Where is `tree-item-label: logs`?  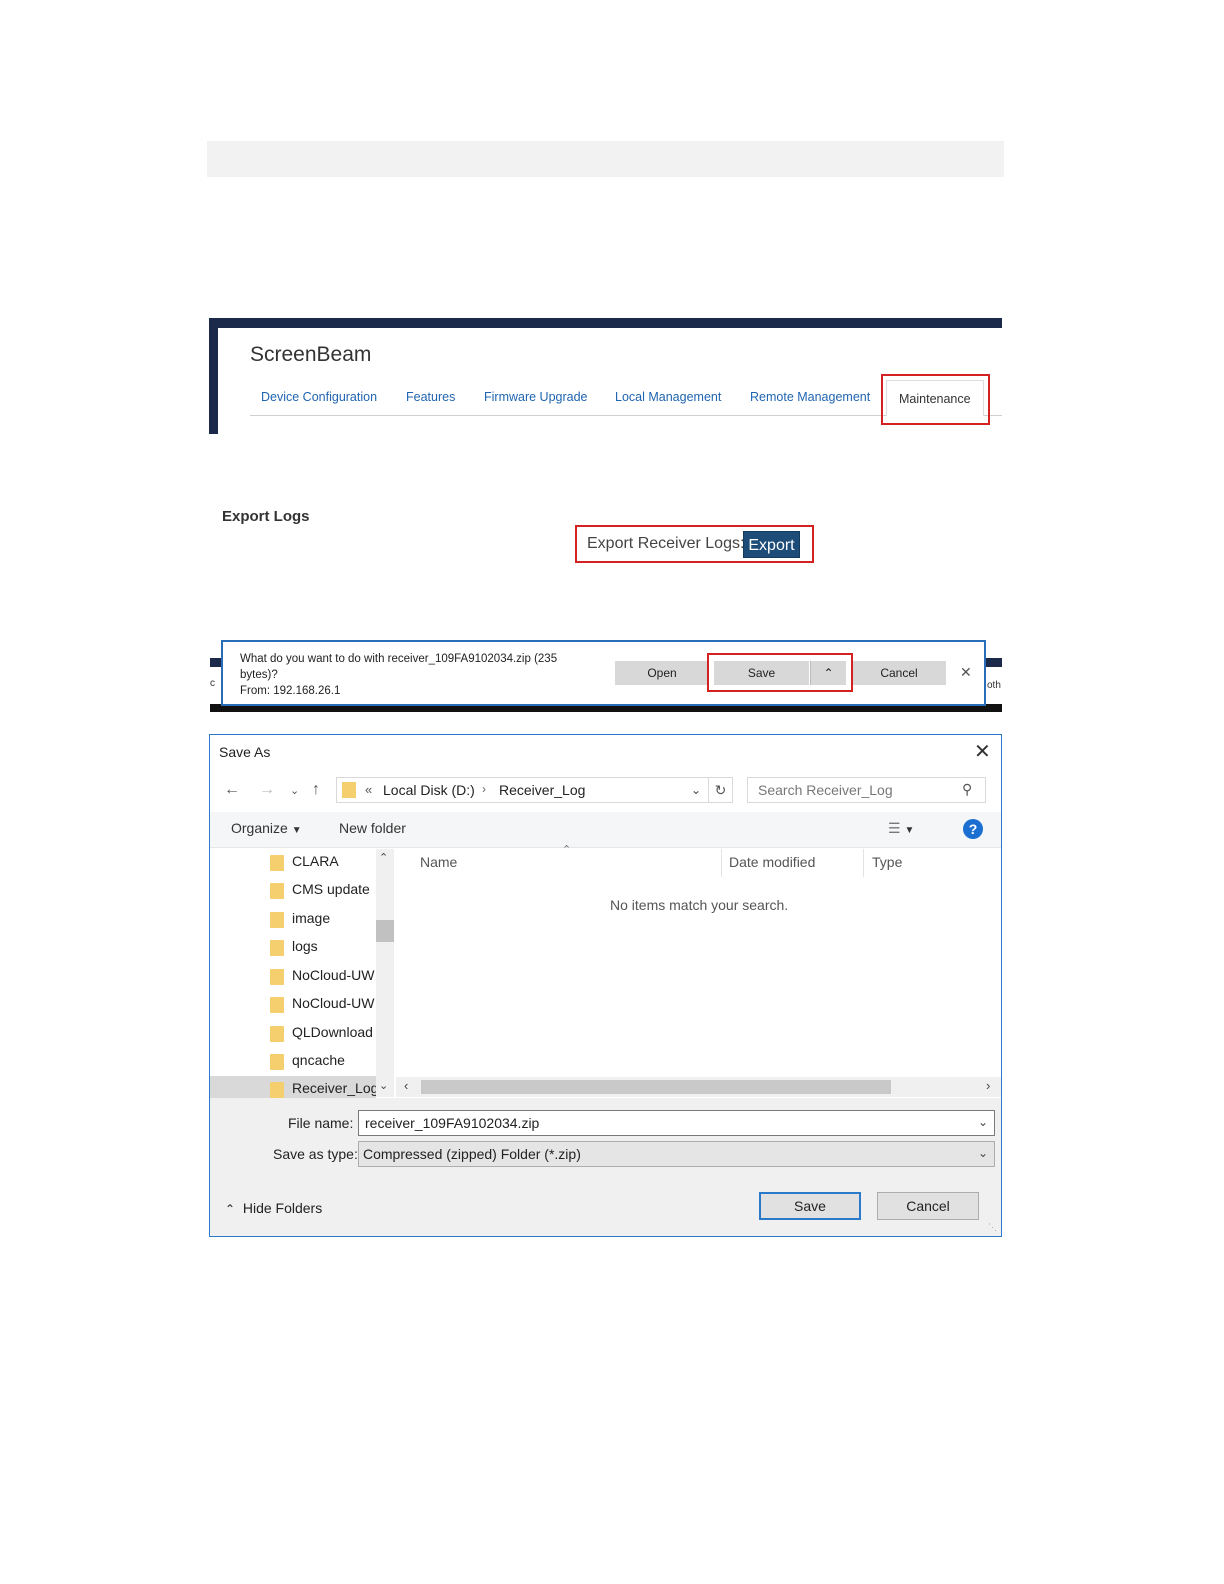 tree-item-label: logs is located at coordinates (305, 946).